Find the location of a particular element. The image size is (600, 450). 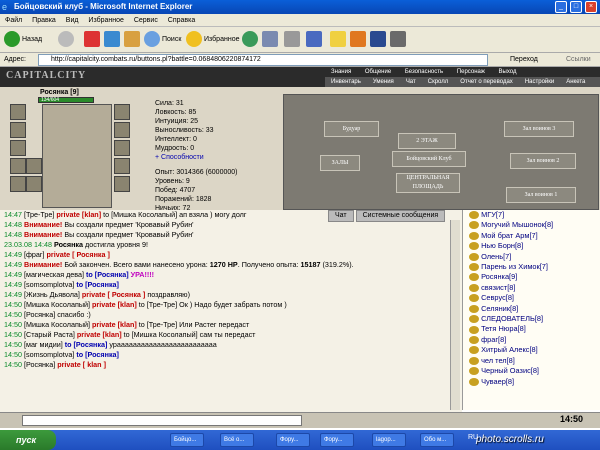

online-user: связист[8] is located at coordinates (531, 288).